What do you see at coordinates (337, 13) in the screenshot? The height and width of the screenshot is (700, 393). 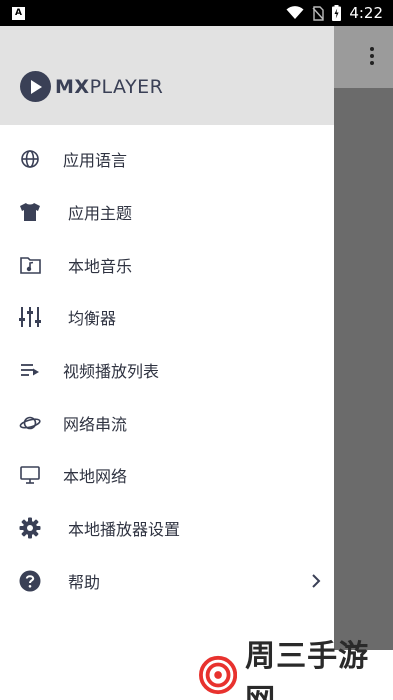 I see `battery-icon` at bounding box center [337, 13].